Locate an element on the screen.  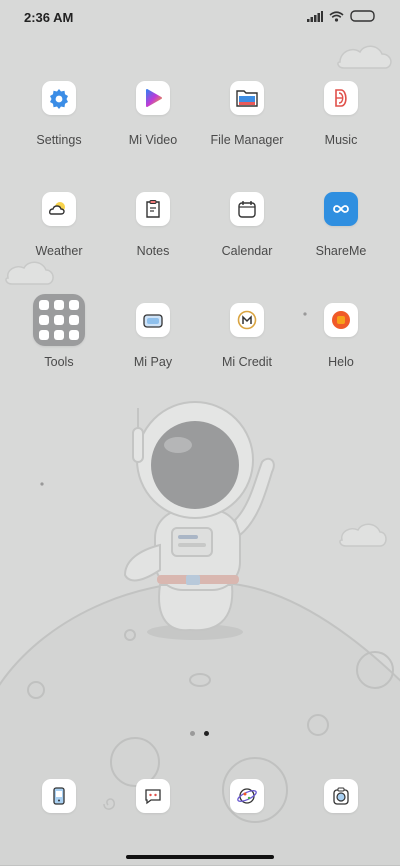
app-shareme: ShareMe is located at coordinates (341, 225).